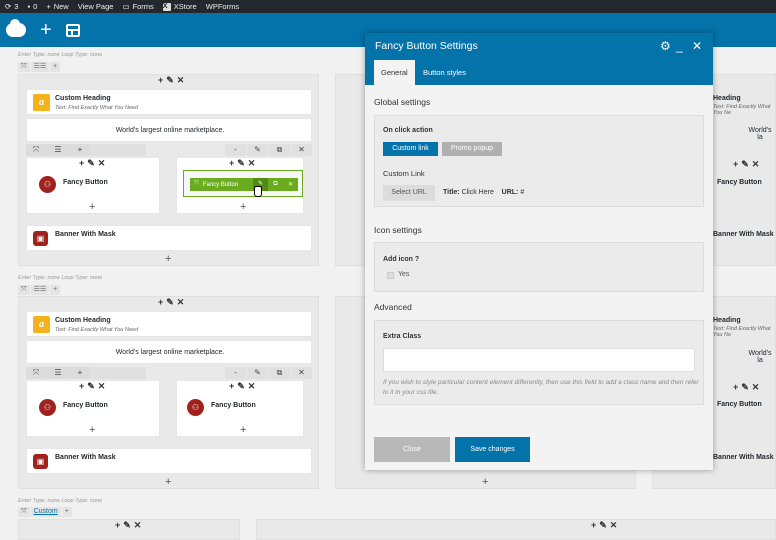  I want to click on new-item: + New, so click(57, 6).